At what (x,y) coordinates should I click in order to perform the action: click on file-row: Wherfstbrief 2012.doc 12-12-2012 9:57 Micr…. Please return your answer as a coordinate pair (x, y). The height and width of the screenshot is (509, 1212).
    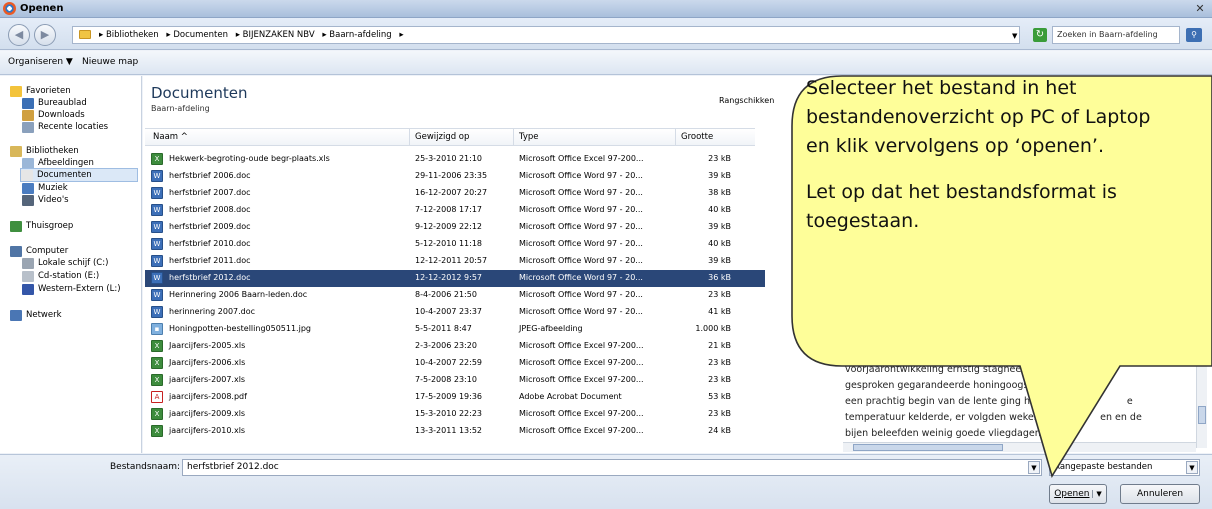
    Looking at the image, I should click on (455, 278).